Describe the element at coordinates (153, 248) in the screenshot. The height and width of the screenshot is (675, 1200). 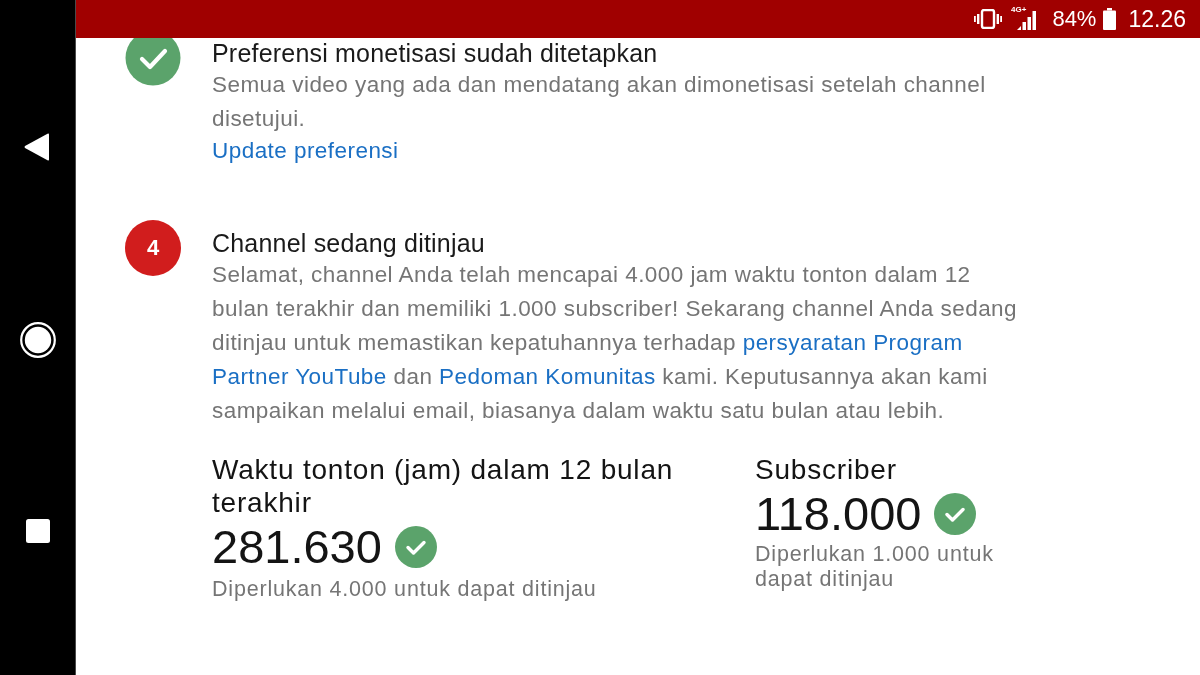
I see `step-number: 4` at that location.